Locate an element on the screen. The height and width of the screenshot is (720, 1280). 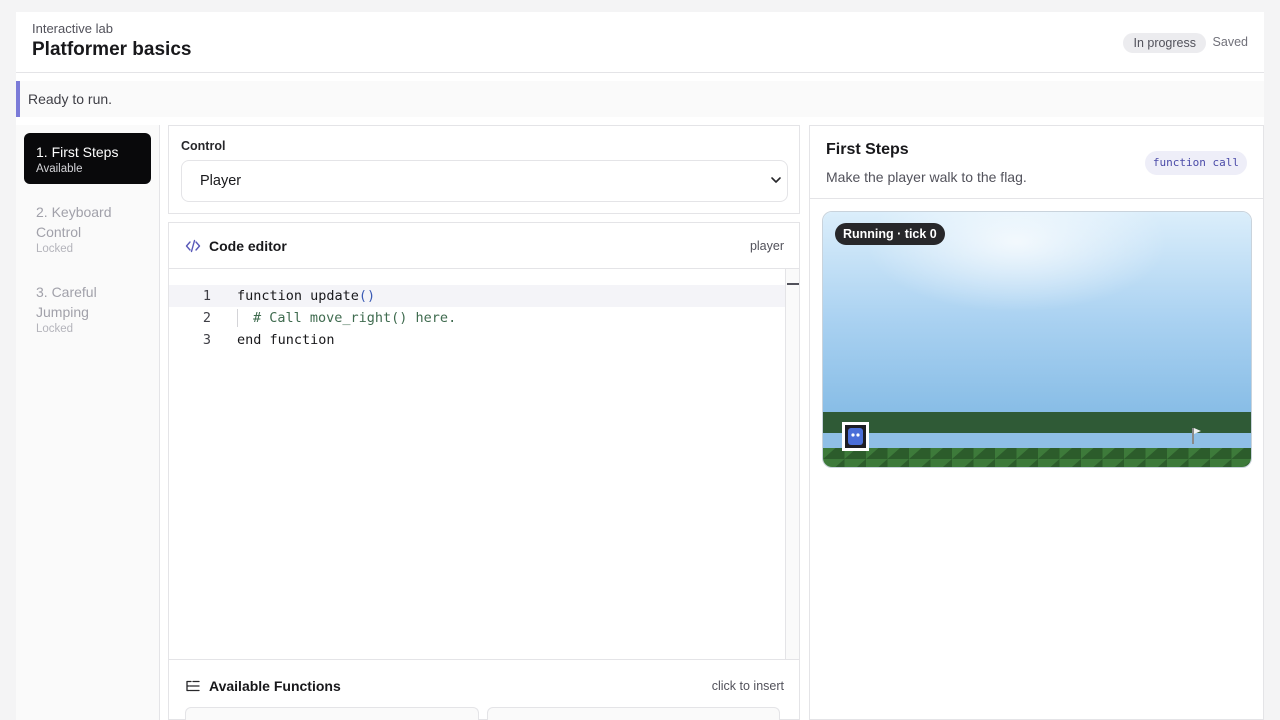
available-functions-hint: click to insert is located at coordinates (747, 686).